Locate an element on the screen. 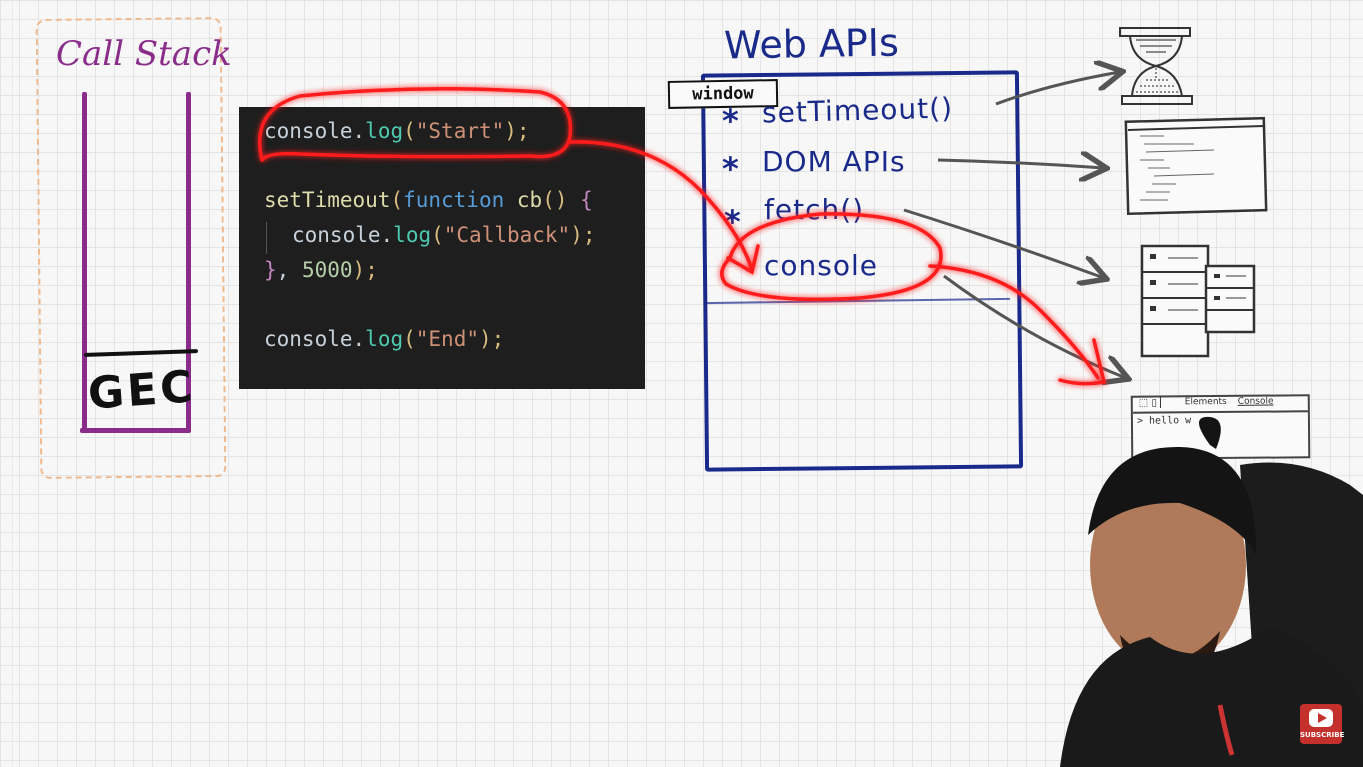 This screenshot has height=767, width=1363. arrow-settimeout-to-timer is located at coordinates (1057, 89).